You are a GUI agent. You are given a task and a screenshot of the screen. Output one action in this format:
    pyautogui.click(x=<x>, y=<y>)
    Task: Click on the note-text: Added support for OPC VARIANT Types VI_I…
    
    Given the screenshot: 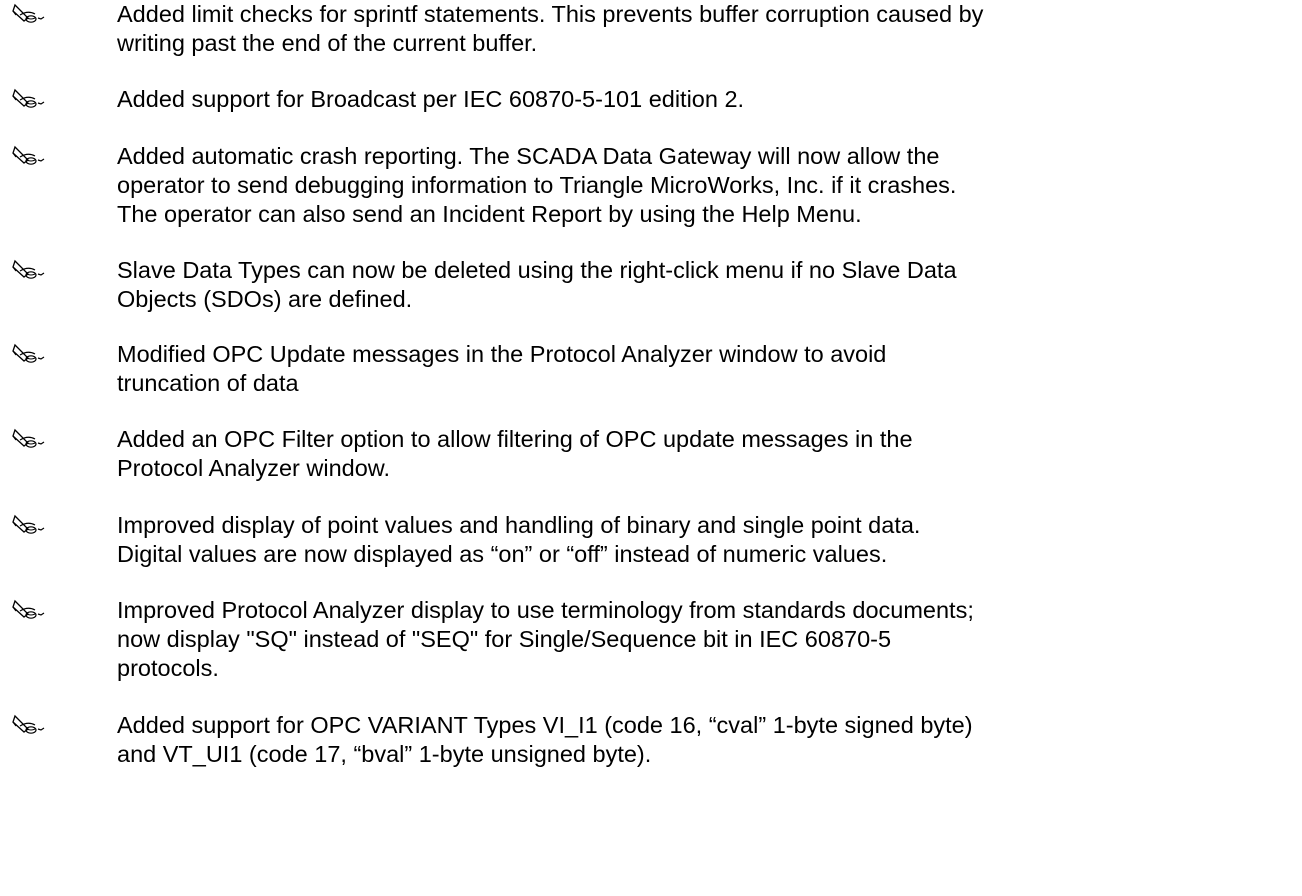 What is the action you would take?
    pyautogui.click(x=706, y=740)
    